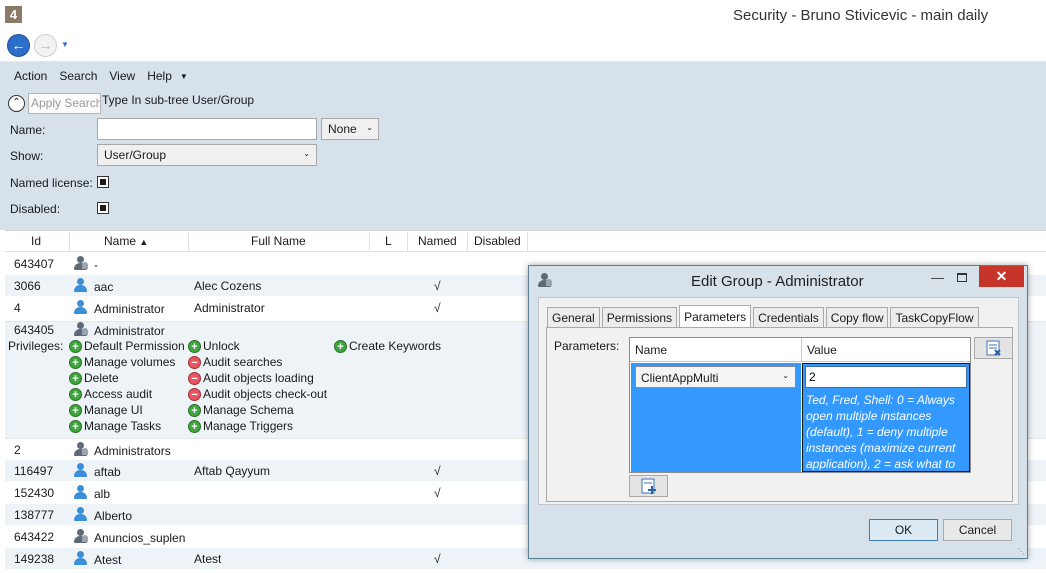 The height and width of the screenshot is (573, 1046). What do you see at coordinates (342, 129) in the screenshot?
I see `name-mode-value: None` at bounding box center [342, 129].